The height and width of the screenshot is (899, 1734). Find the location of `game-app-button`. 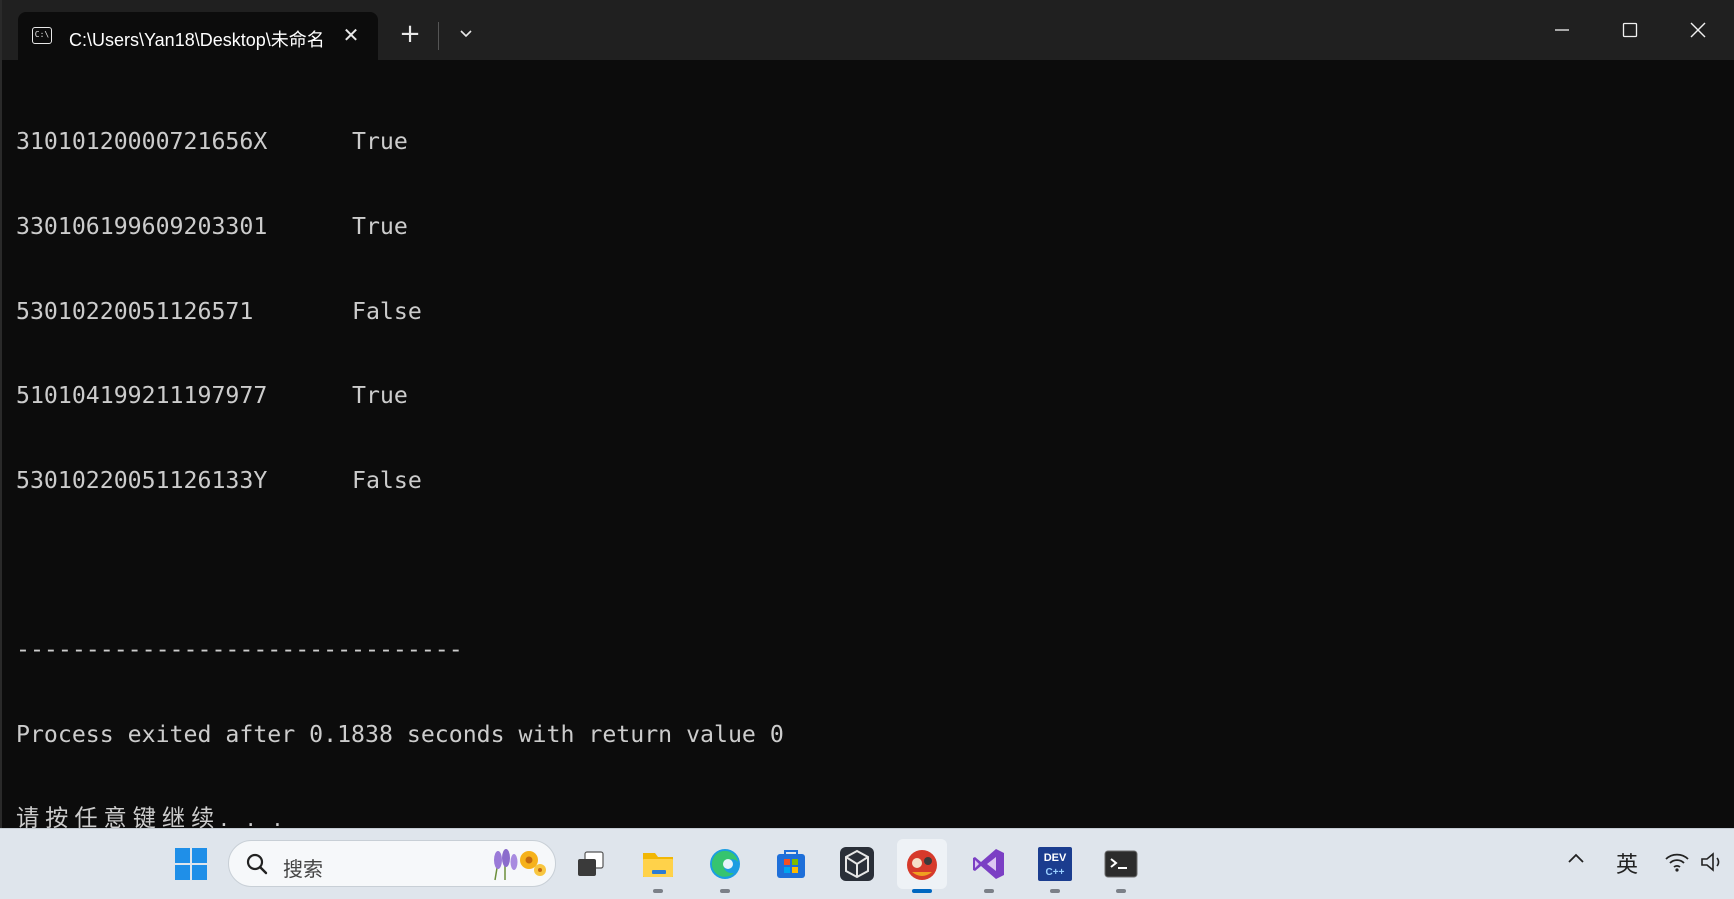

game-app-button is located at coordinates (922, 866).